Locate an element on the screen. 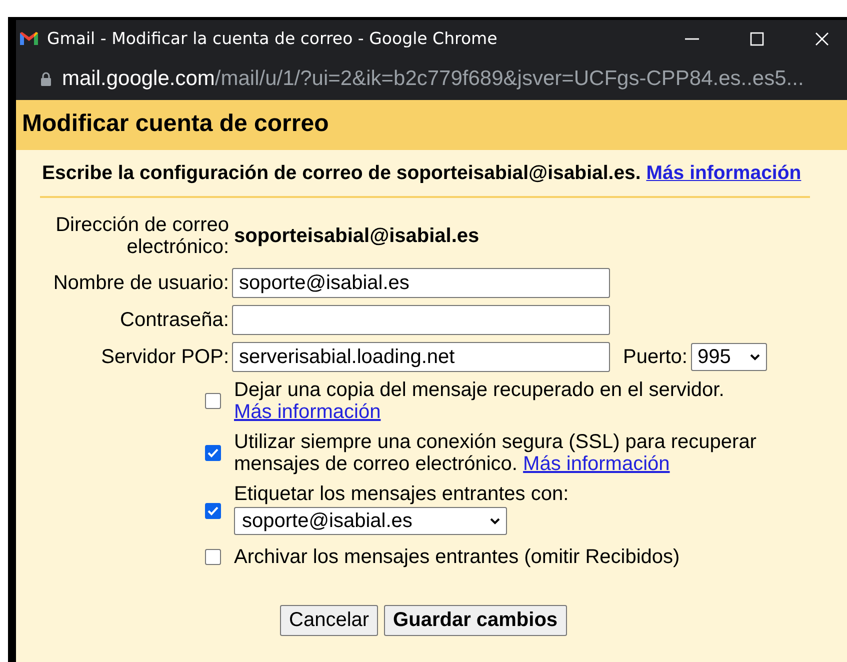 This screenshot has width=847, height=662. field-label: Nombre de usuario: is located at coordinates (141, 283).